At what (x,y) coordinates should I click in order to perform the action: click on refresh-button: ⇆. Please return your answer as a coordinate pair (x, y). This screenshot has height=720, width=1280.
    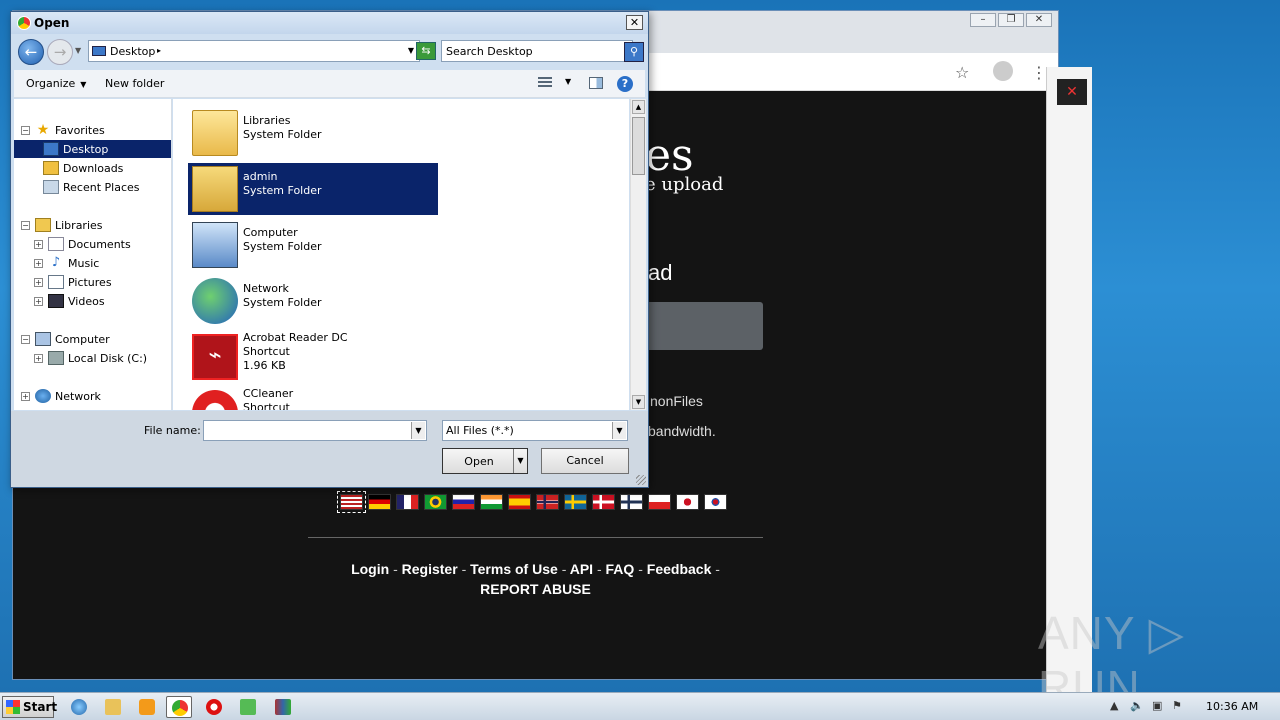
    Looking at the image, I should click on (426, 51).